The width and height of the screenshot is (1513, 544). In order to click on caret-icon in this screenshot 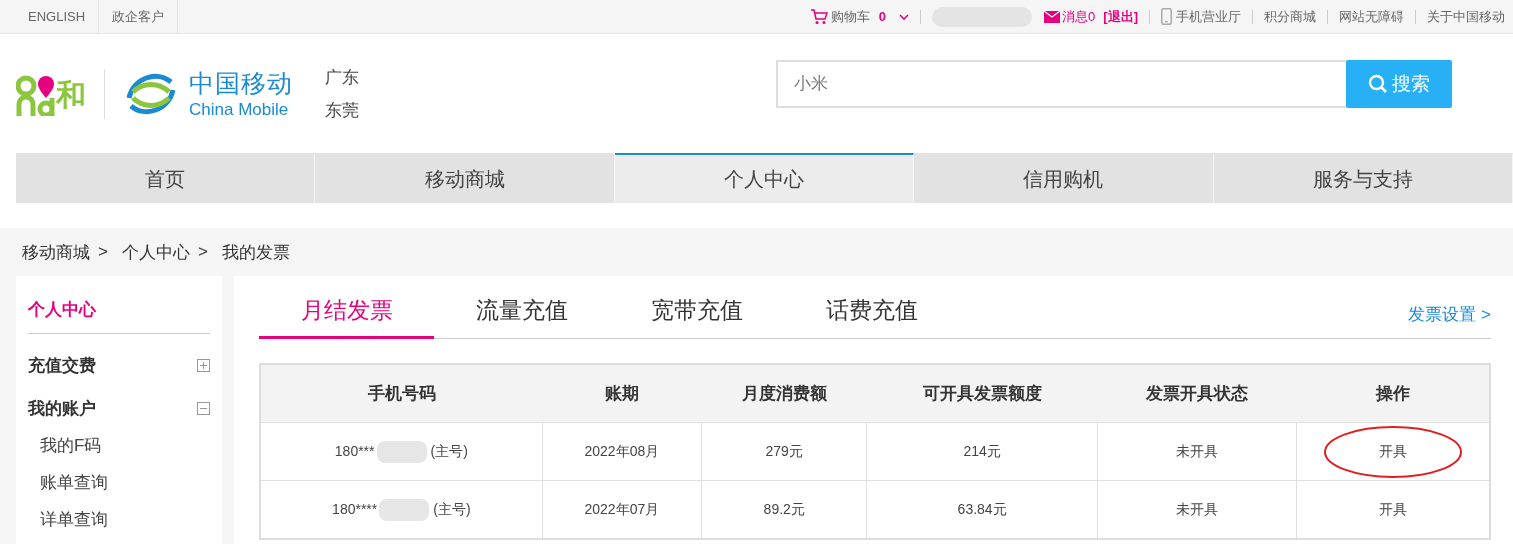, I will do `click(904, 16)`.